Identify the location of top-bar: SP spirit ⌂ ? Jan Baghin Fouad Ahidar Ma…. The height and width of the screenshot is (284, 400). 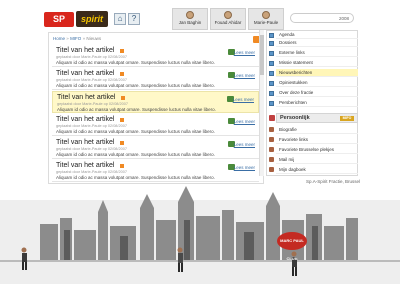
(199, 19).